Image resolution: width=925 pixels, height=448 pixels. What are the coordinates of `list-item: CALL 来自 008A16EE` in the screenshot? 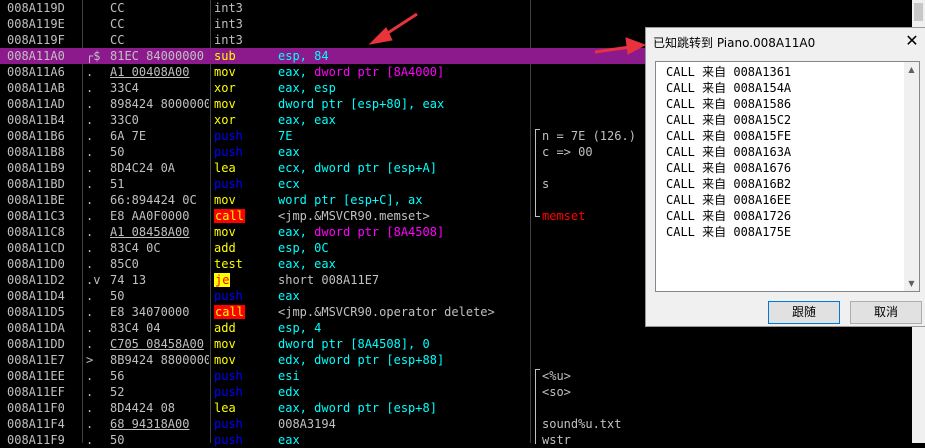 It's located at (728, 200).